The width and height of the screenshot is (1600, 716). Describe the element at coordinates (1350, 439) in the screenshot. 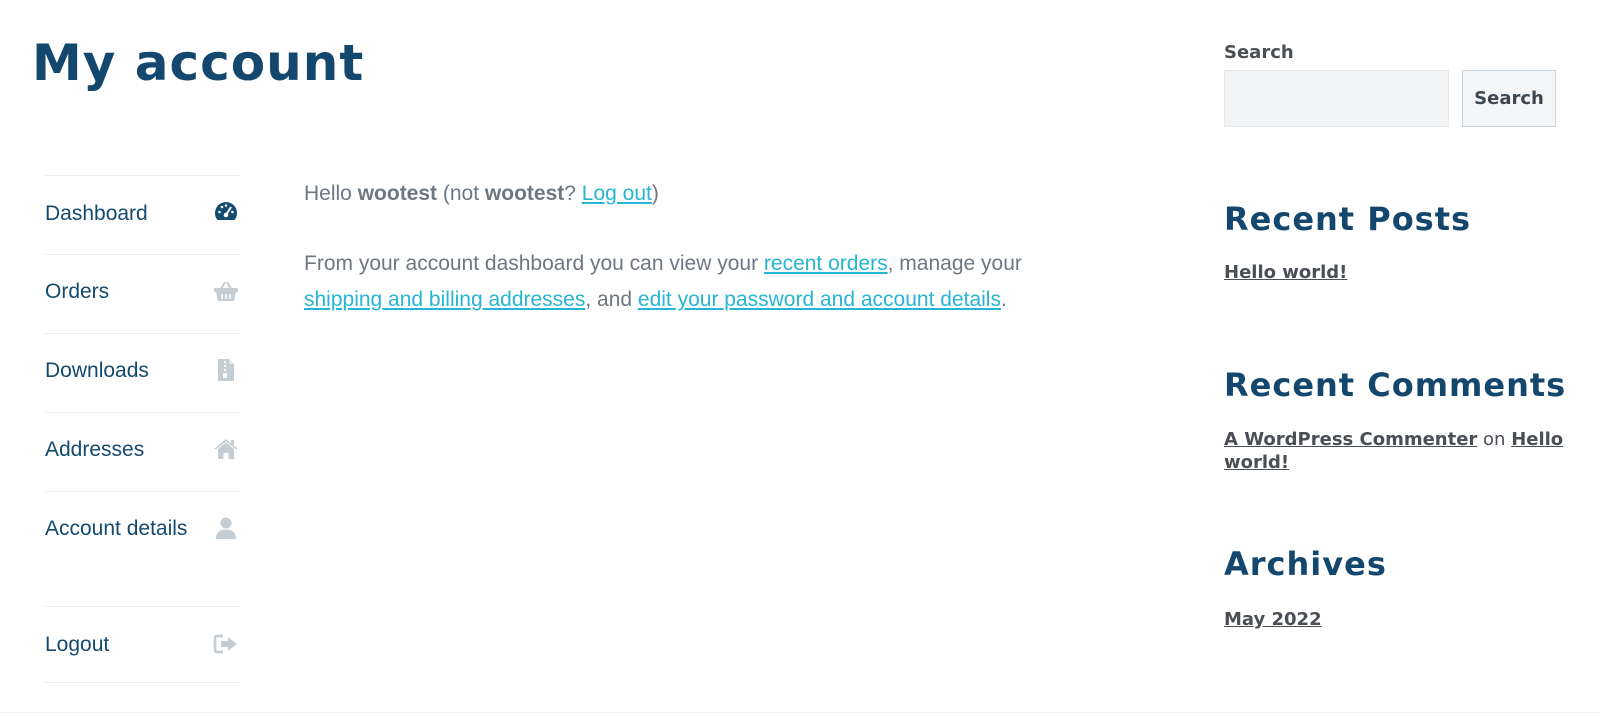

I see `comment-author-link: A WordPress Commenter` at that location.